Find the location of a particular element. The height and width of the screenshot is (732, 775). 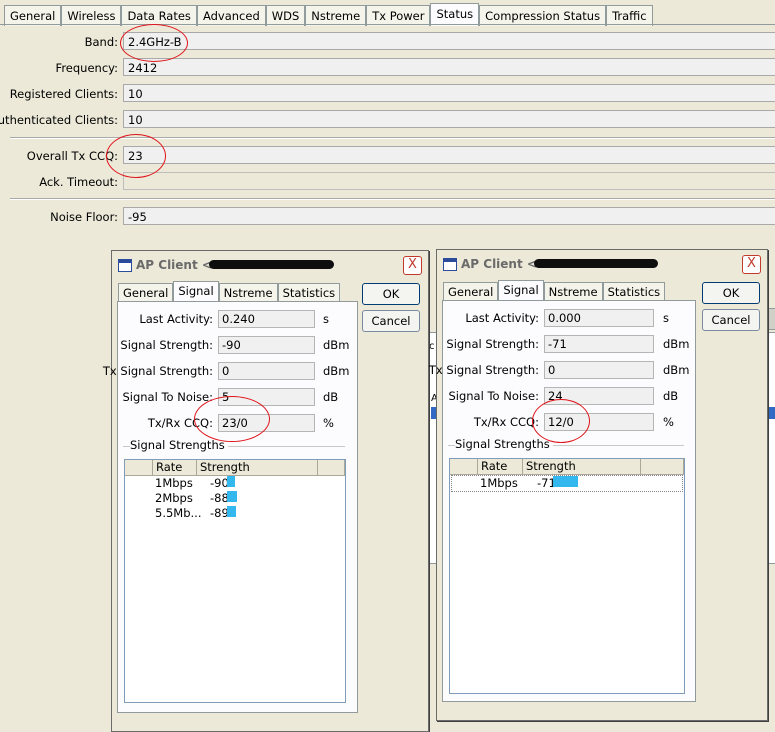

ack-timeout-row: Ack. Timeout: is located at coordinates (387, 182).